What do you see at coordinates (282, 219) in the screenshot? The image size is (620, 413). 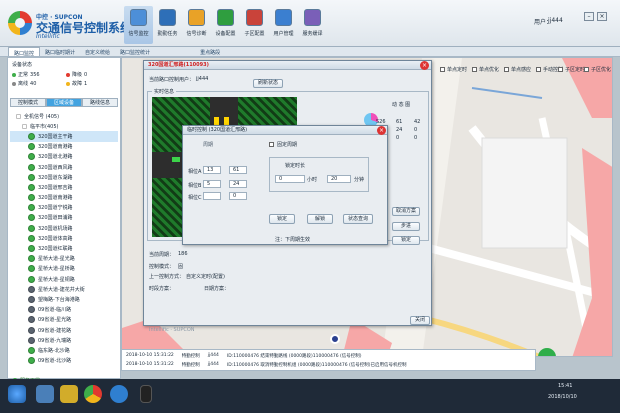 I see `lock-button: 锁定` at bounding box center [282, 219].